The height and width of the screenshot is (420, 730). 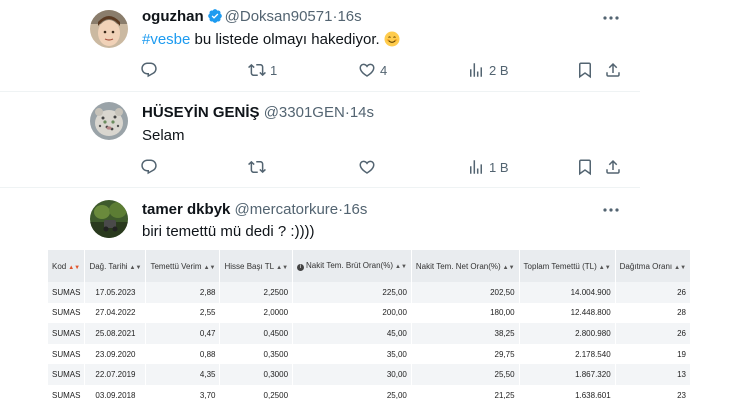 What do you see at coordinates (183, 333) in the screenshot?
I see `cell-temettu-verim: 0,47` at bounding box center [183, 333].